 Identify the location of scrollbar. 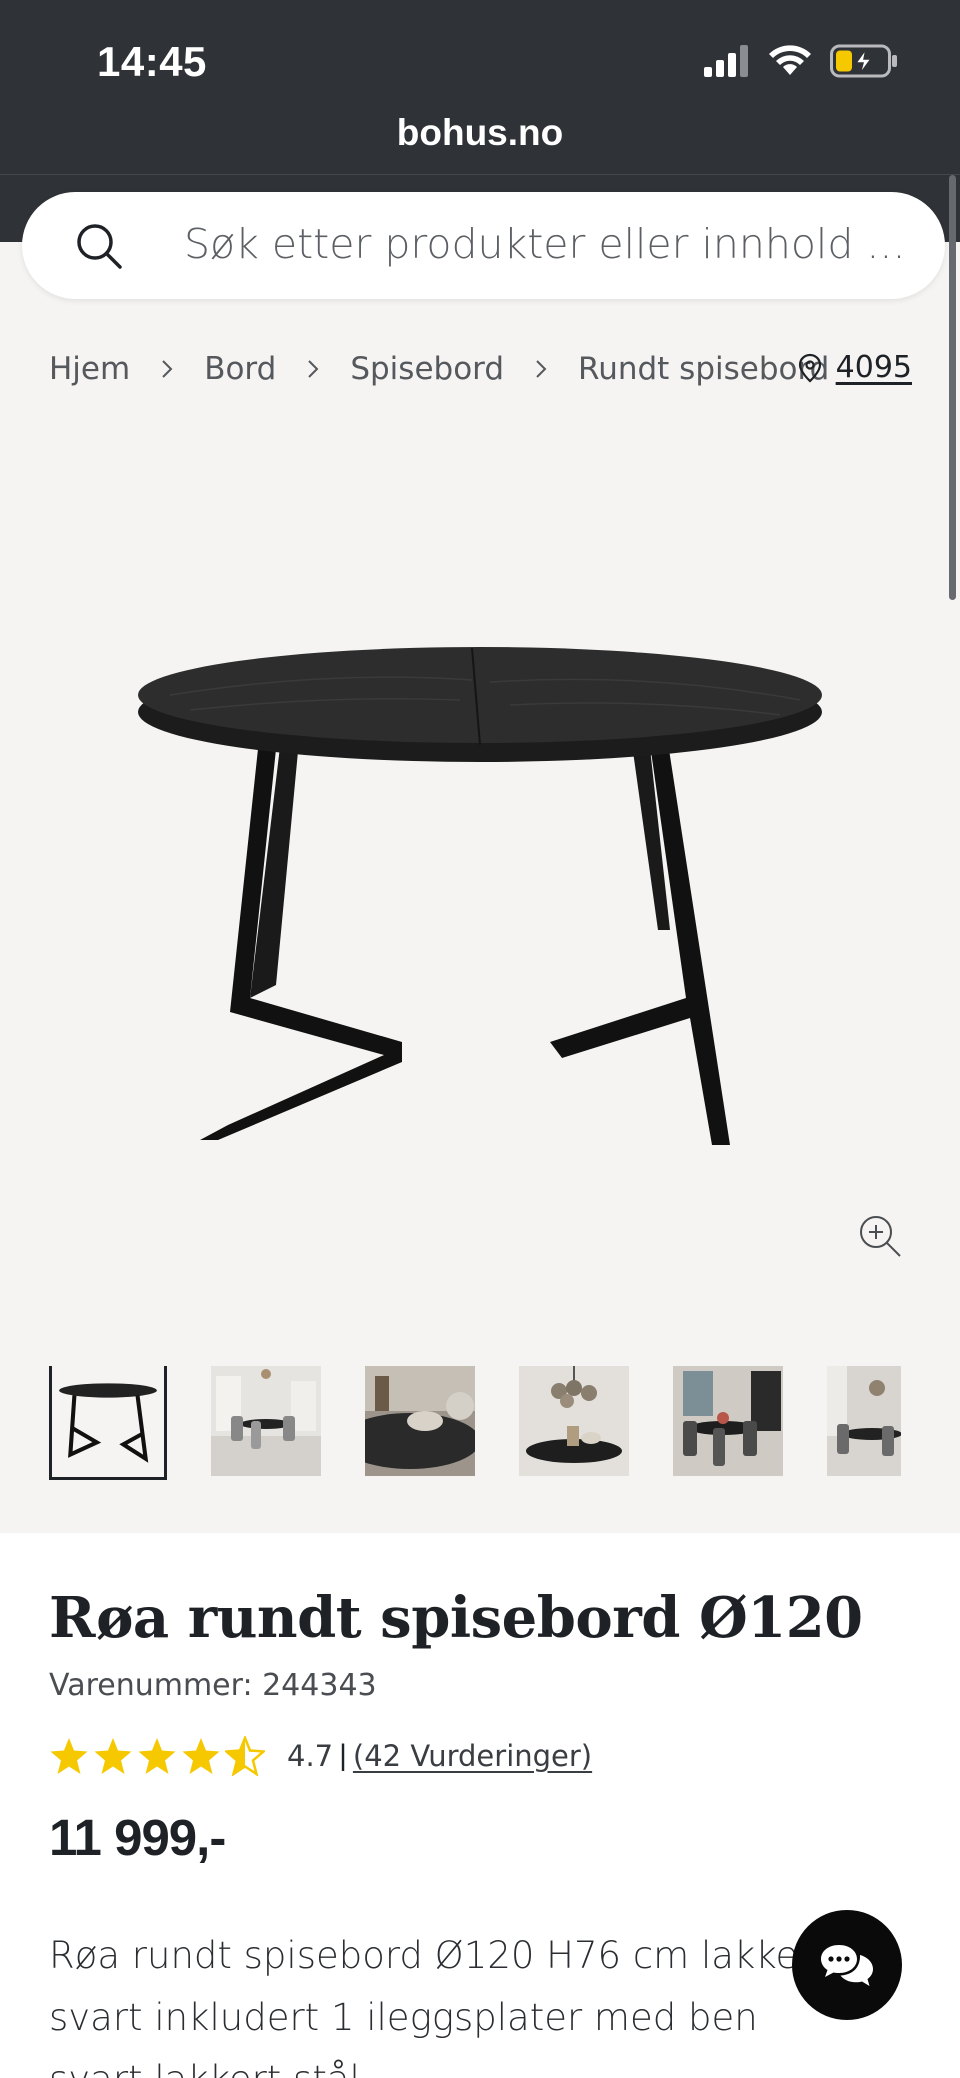
(952, 387).